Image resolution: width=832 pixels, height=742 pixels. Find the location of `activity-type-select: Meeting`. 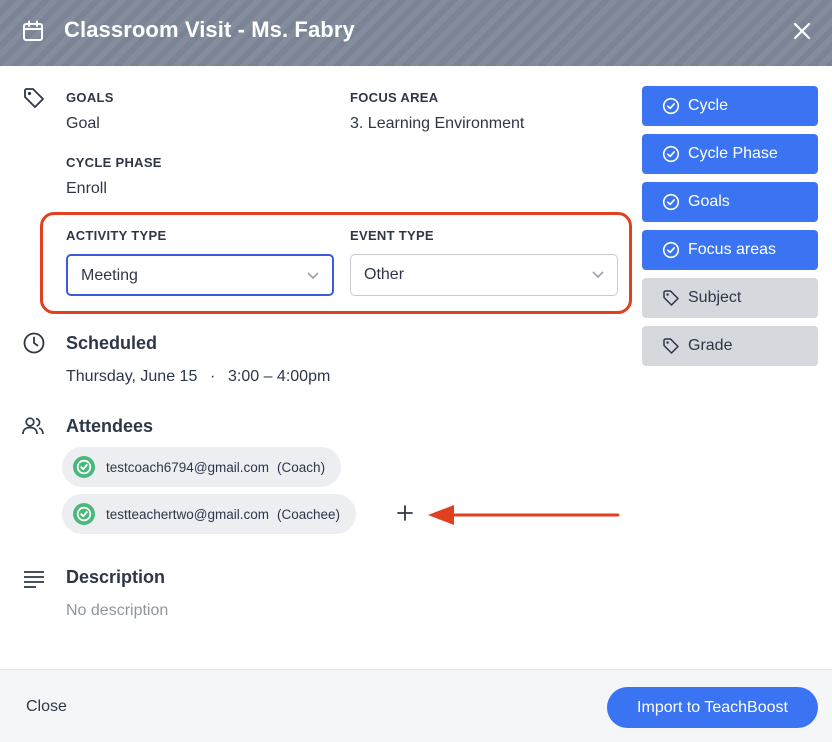

activity-type-select: Meeting is located at coordinates (200, 275).